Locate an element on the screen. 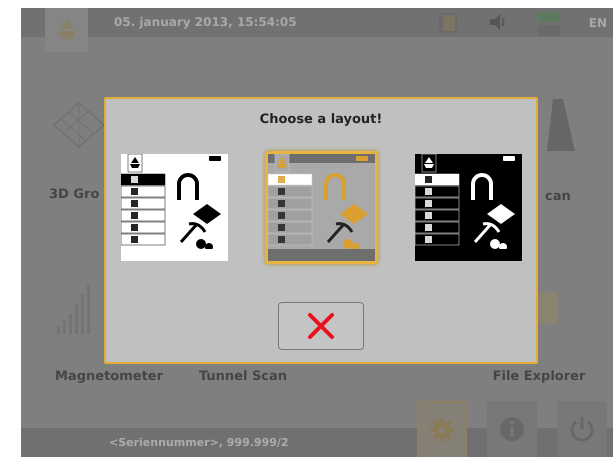 This screenshot has width=613, height=457. layout-option is located at coordinates (321, 207).